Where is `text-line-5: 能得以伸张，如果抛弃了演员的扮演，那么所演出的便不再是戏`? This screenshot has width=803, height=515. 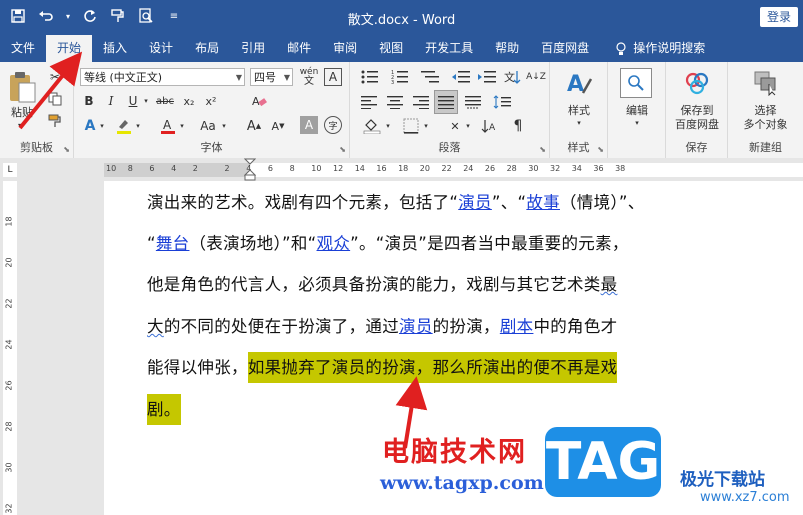
text-line-5: 能得以伸张，如果抛弃了演员的扮演，那么所演出的便不再是戏 is located at coordinates (417, 367).